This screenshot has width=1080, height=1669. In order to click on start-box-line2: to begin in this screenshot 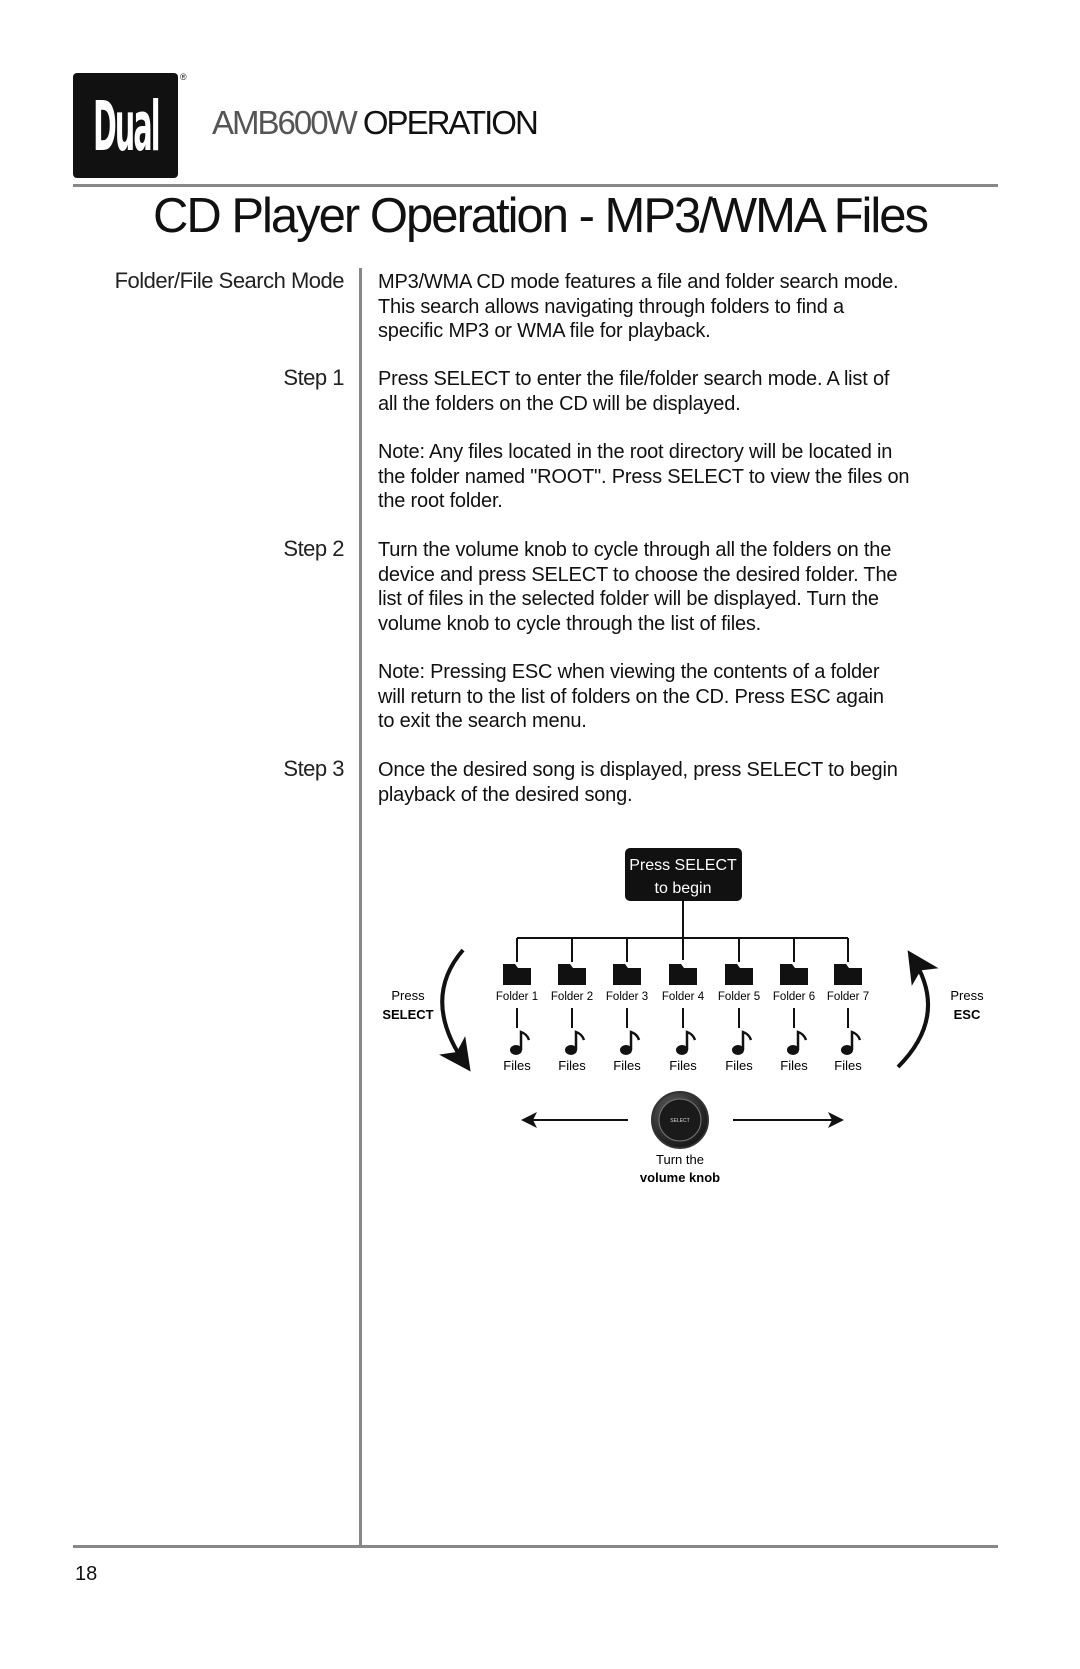, I will do `click(683, 888)`.